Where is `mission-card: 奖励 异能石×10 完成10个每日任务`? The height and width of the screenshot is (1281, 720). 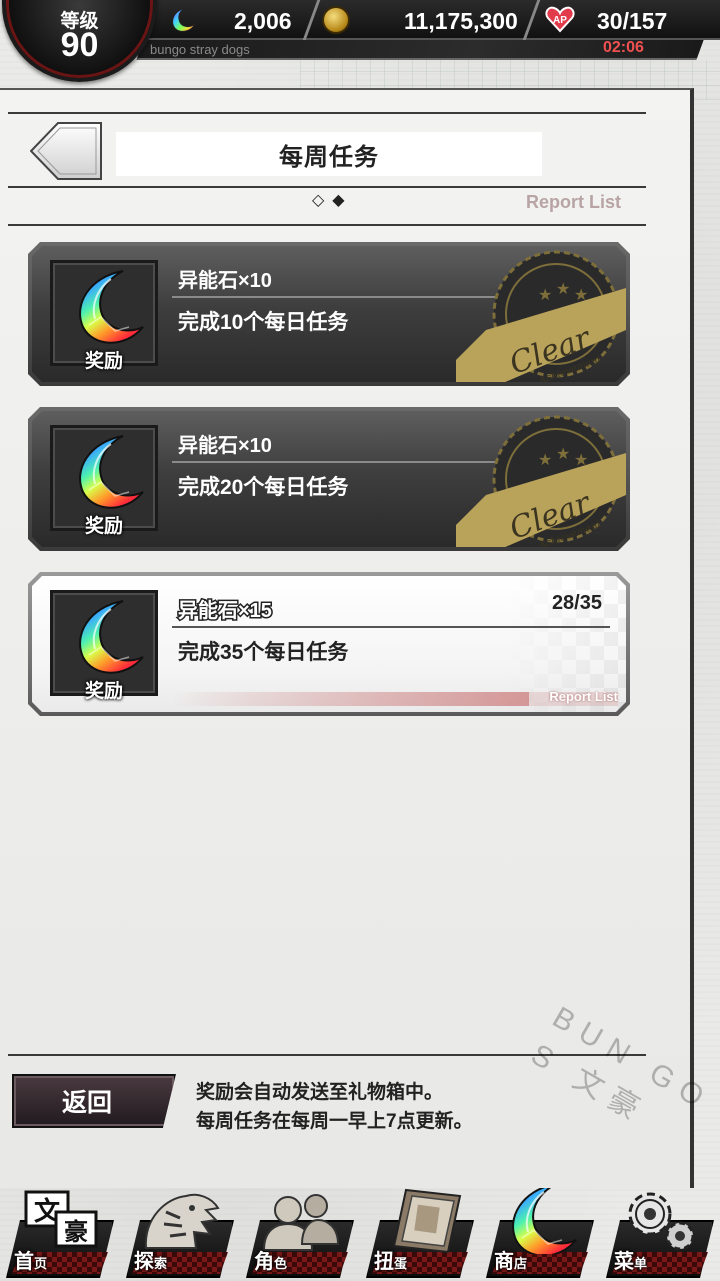 mission-card: 奖励 异能石×10 完成10个每日任务 is located at coordinates (329, 314).